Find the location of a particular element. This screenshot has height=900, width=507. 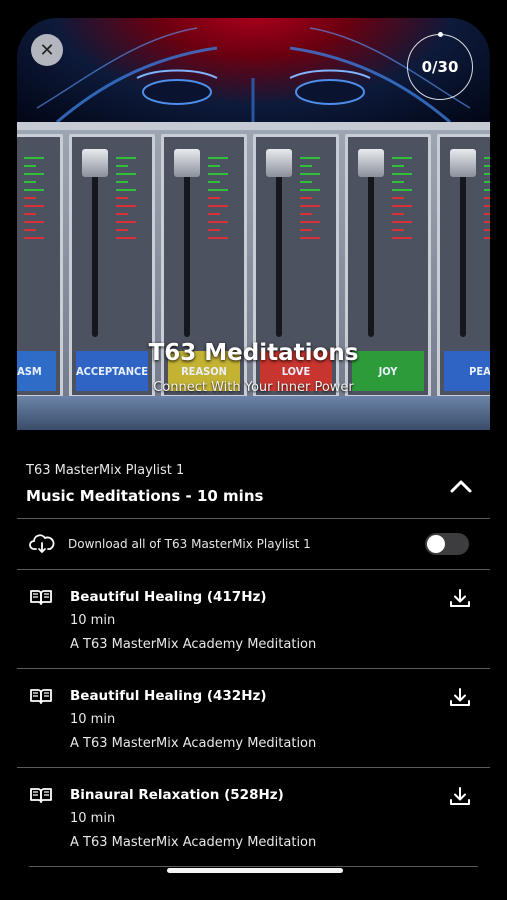

progress-indicator: 0/30 is located at coordinates (440, 66).